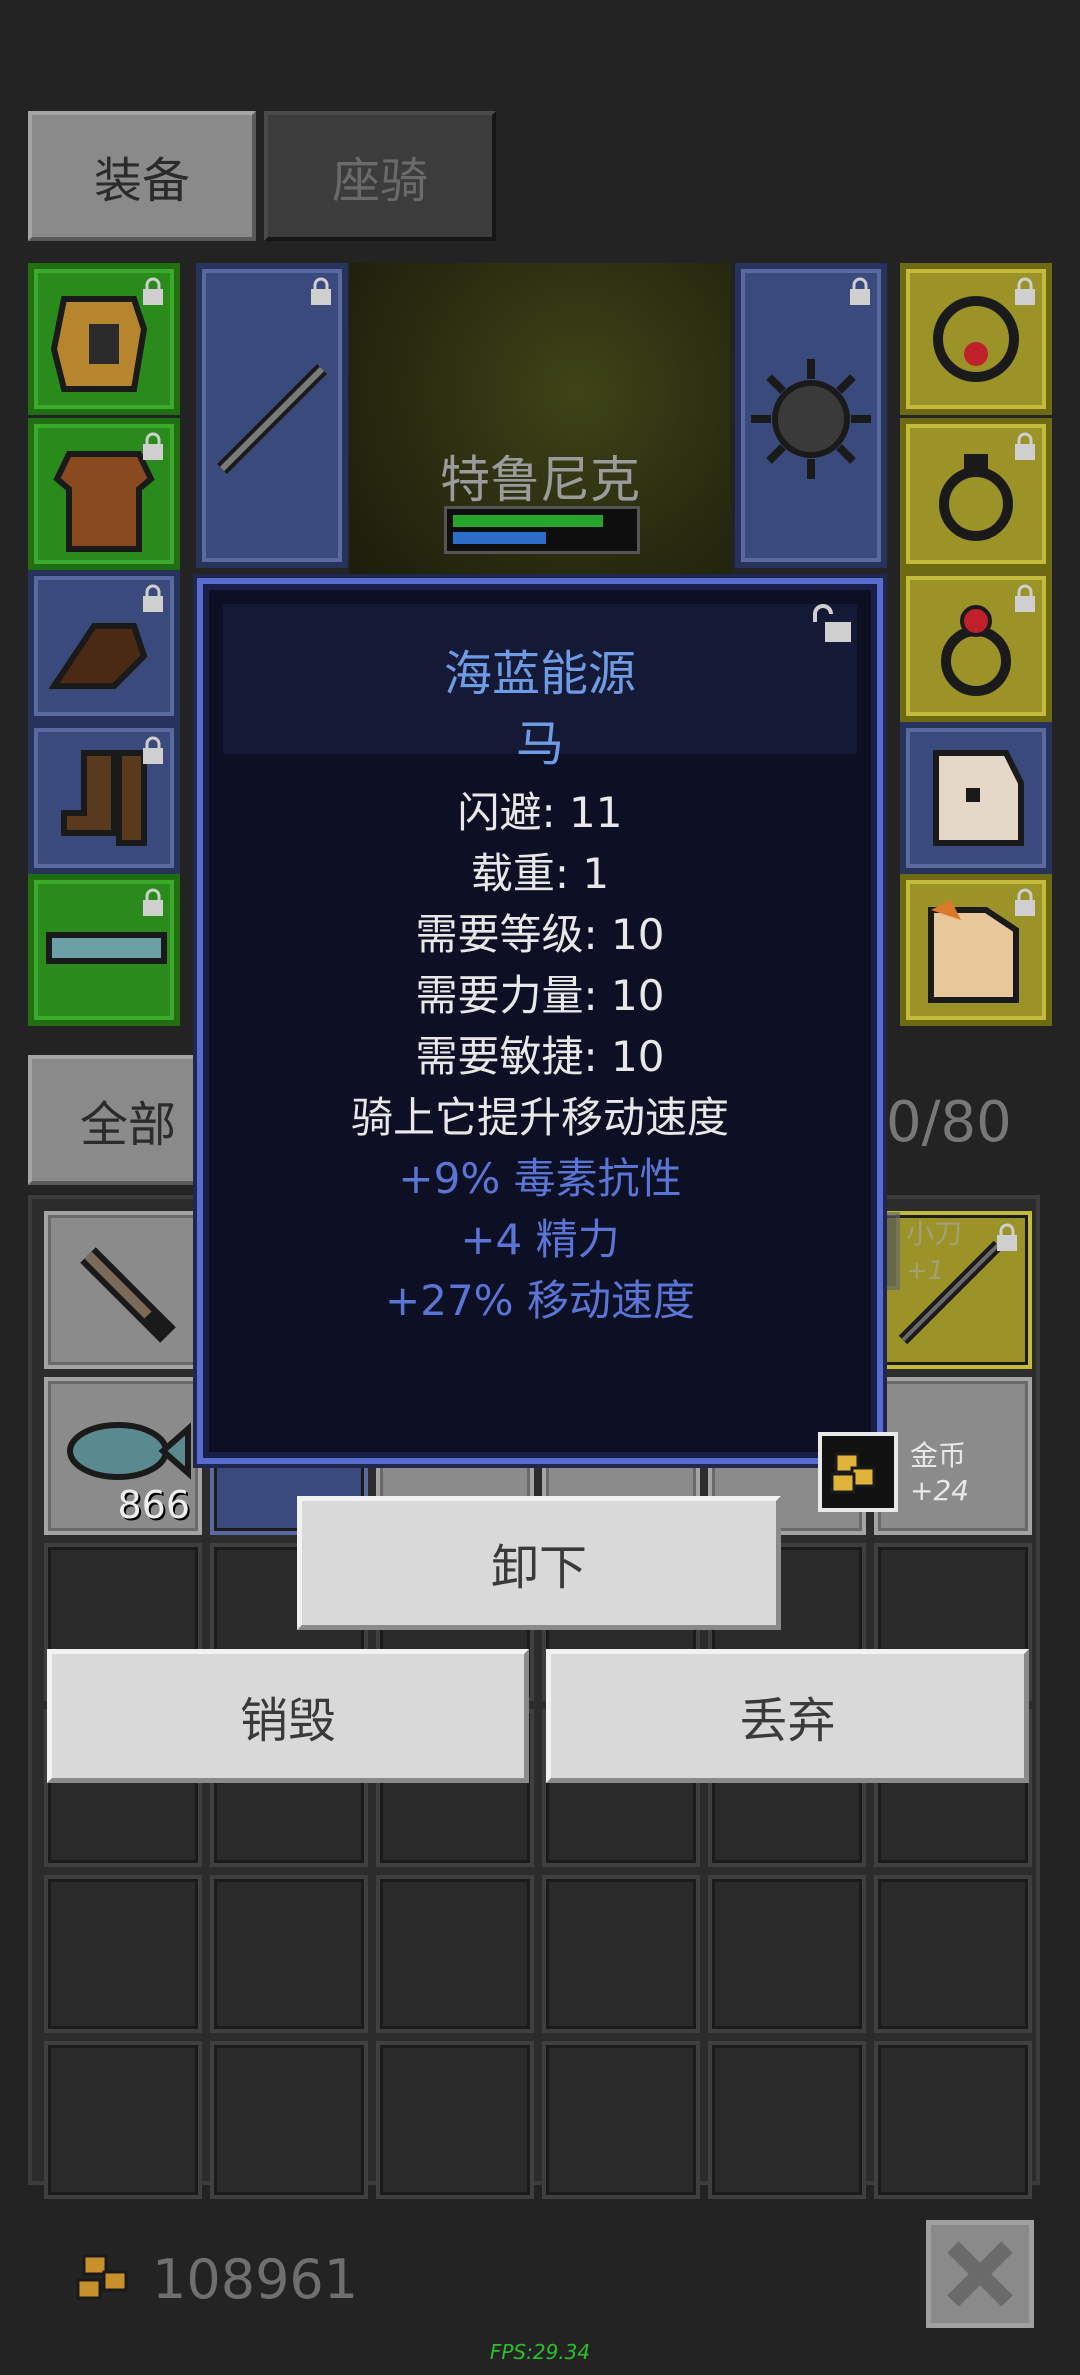 The image size is (1080, 2375). I want to click on stat-req-agility: 需要敏捷: 10, so click(540, 1056).